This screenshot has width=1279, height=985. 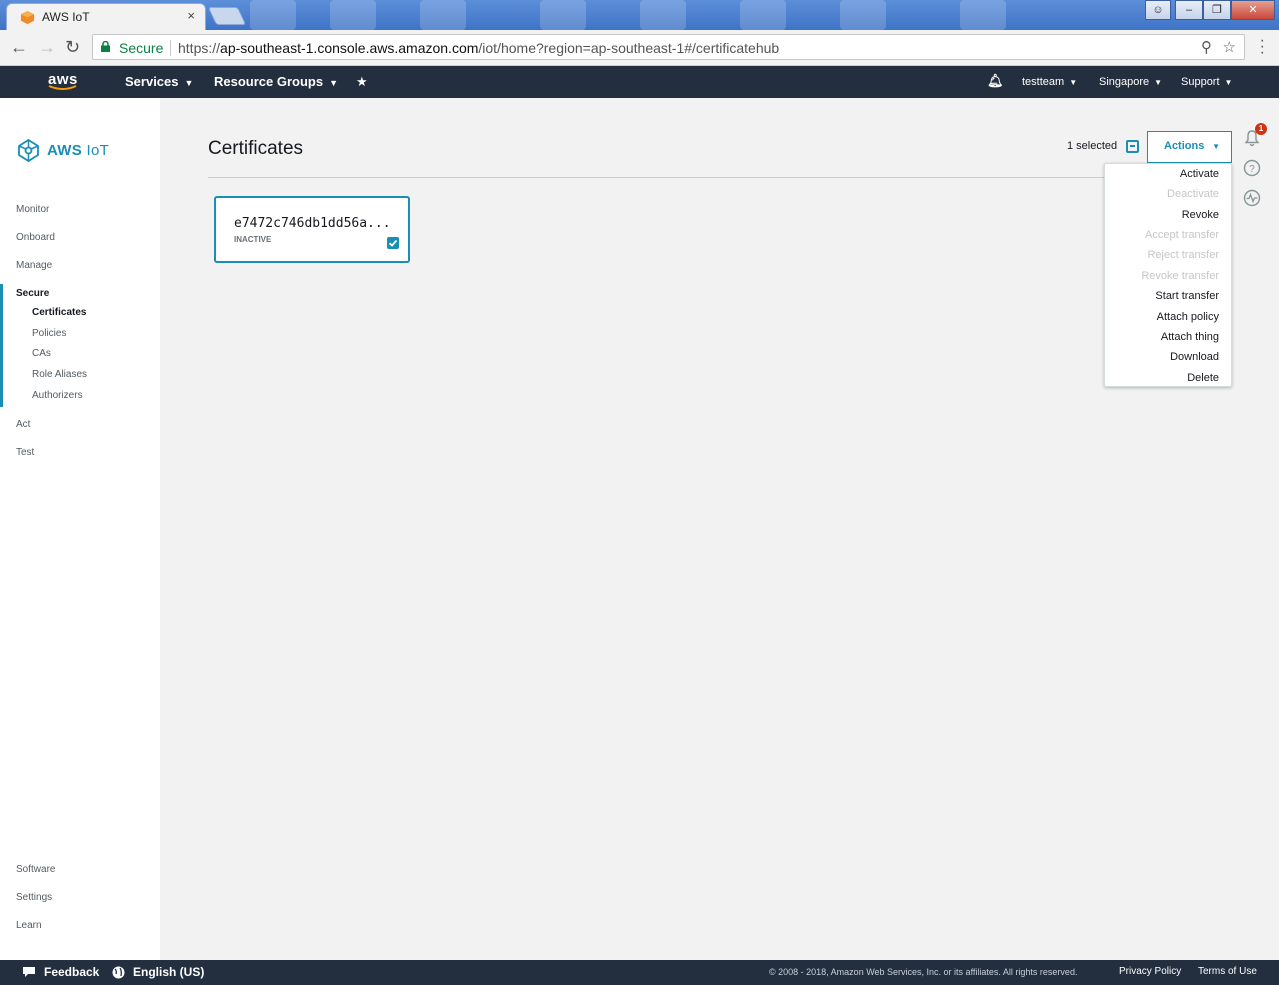 I want to click on brand-name: AWS IoT, so click(x=78, y=150).